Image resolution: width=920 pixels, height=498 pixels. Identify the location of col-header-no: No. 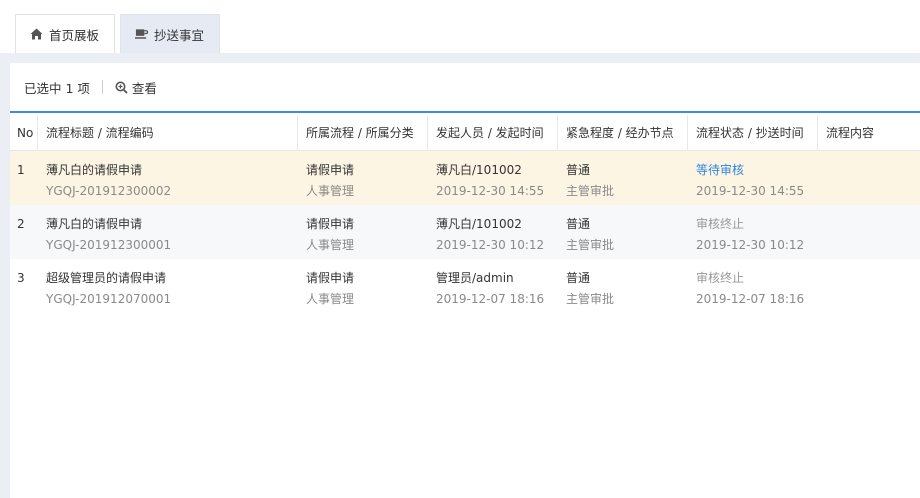
(24, 133).